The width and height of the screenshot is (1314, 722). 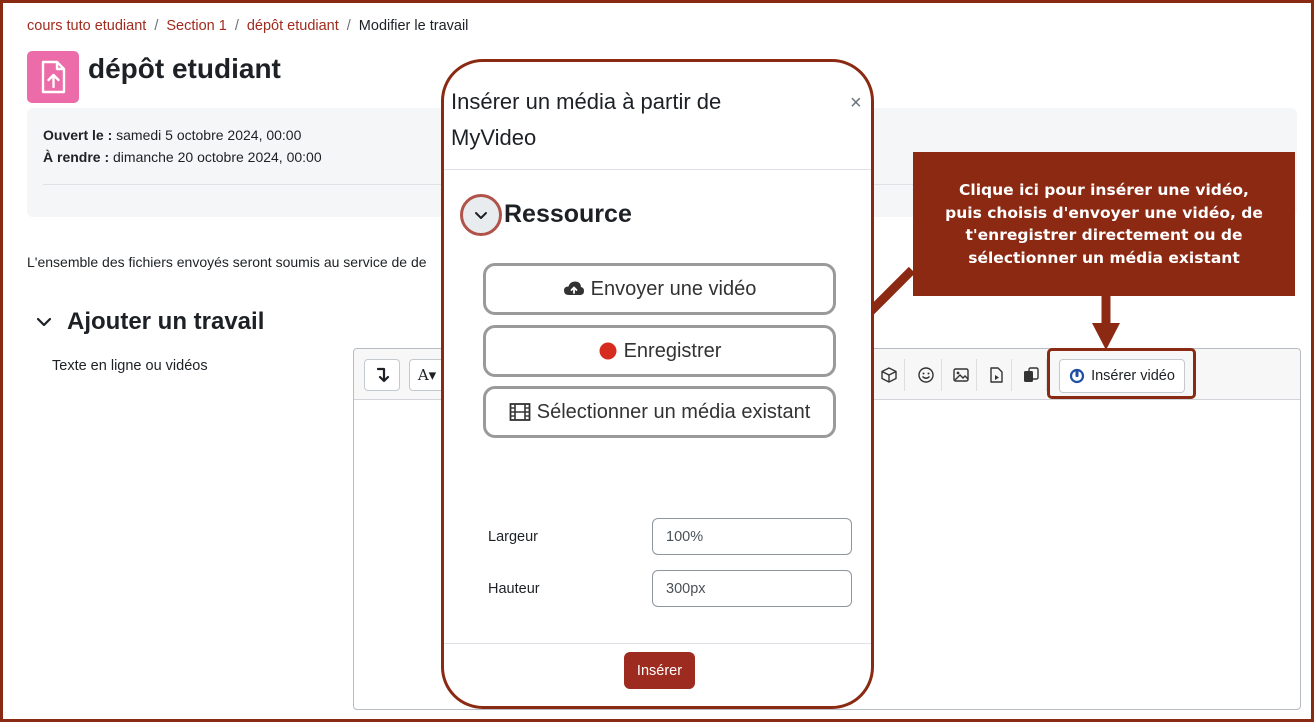 What do you see at coordinates (78, 135) in the screenshot?
I see `open-date-label: Ouvert le :` at bounding box center [78, 135].